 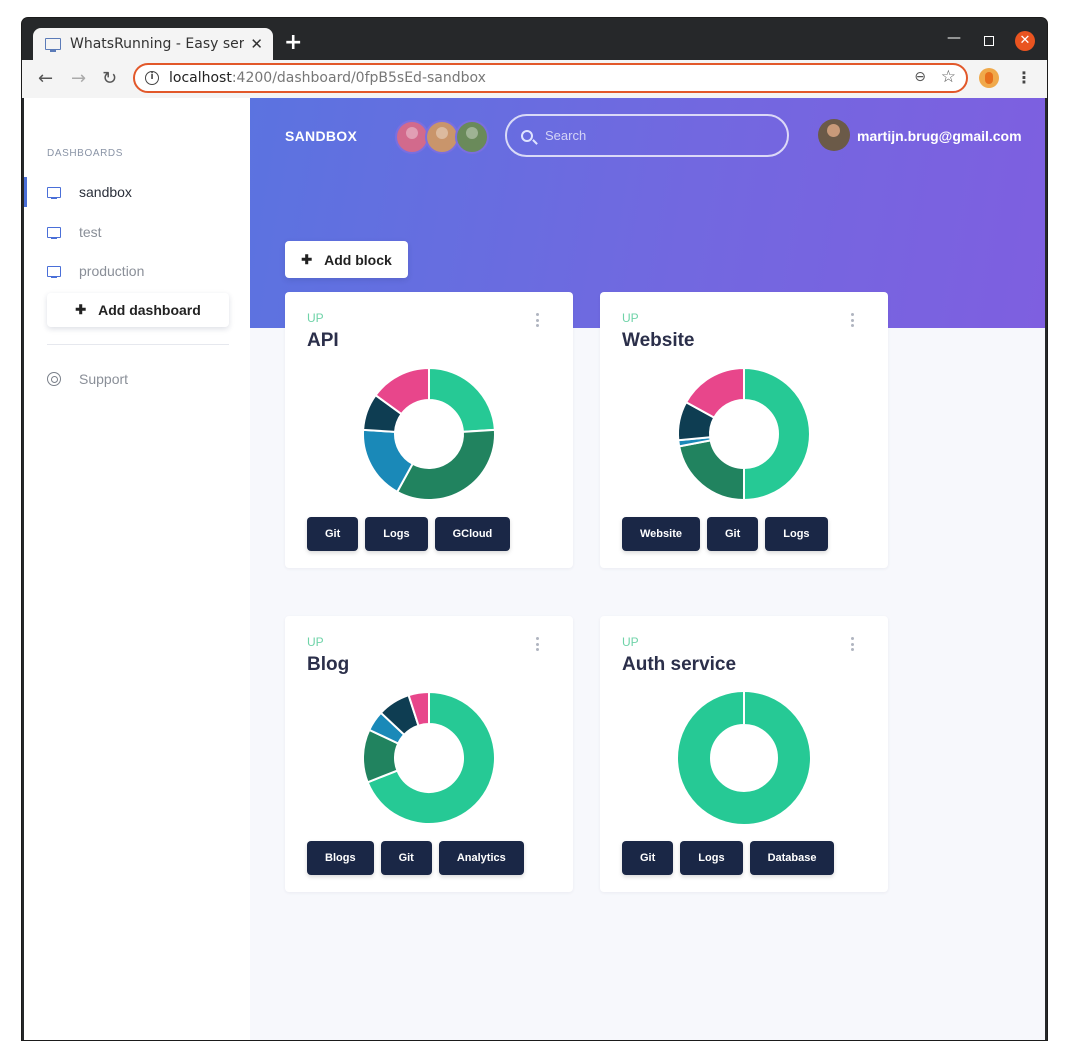 I want to click on url-path: :4200/dashboard/0fpB5sEd-sandbox, so click(x=358, y=78).